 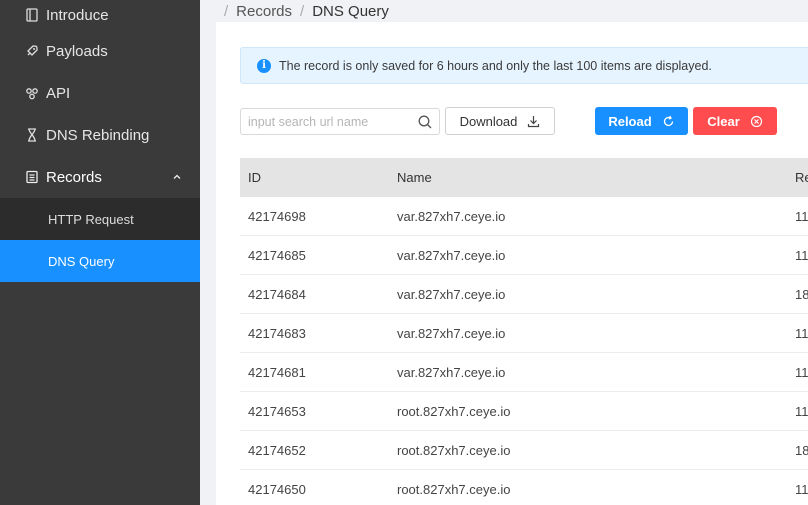 I want to click on search-icon, so click(x=425, y=122).